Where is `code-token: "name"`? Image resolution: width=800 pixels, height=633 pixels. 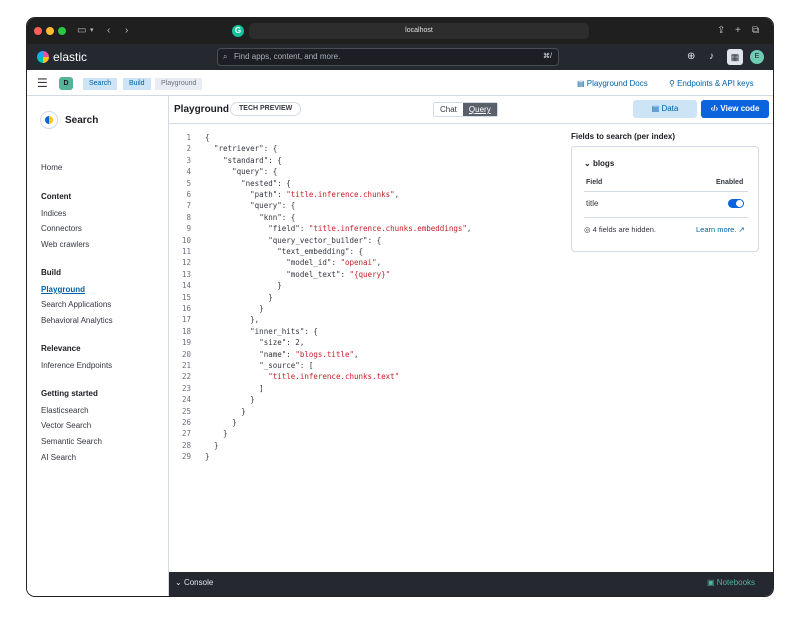
code-token: "name" is located at coordinates (273, 354).